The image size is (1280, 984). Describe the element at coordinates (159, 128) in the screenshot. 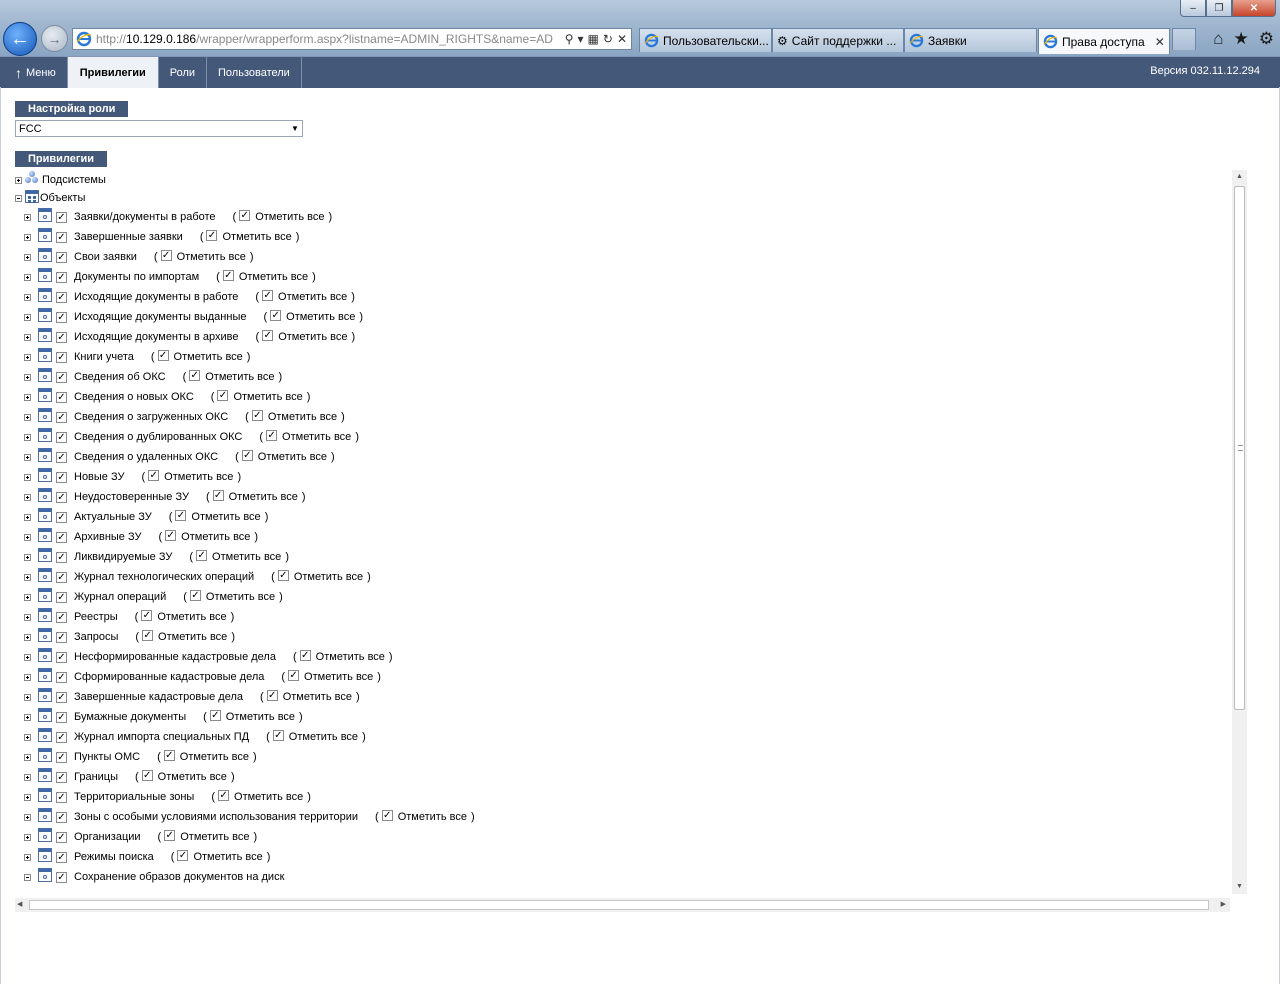

I see `role-select: FCC ▼` at that location.